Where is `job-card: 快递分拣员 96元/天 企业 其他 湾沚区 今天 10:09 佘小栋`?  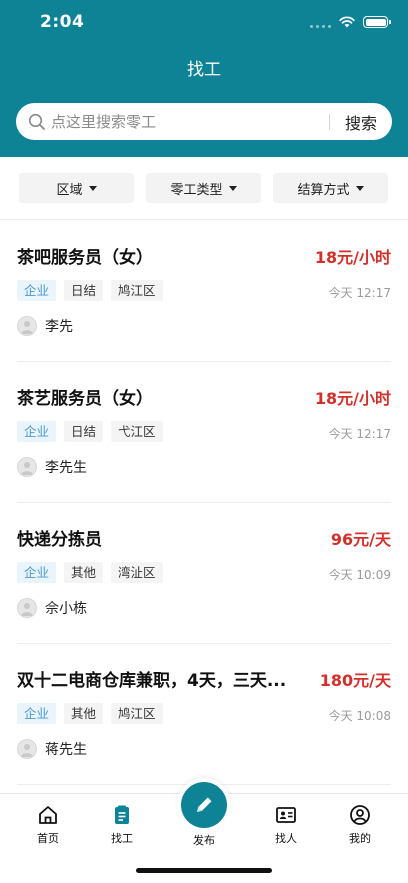
job-card: 快递分拣员 96元/天 企业 其他 湾沚区 今天 10:09 佘小栋 is located at coordinates (204, 573).